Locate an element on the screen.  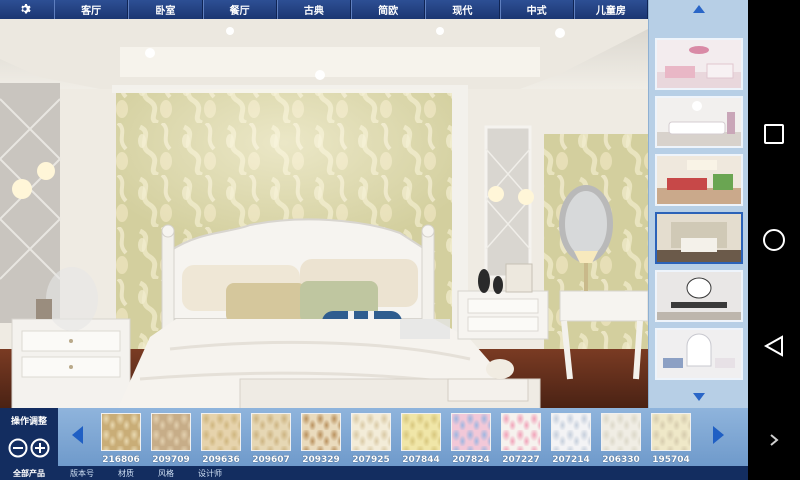
swatch-item: 207227 is located at coordinates (521, 439).